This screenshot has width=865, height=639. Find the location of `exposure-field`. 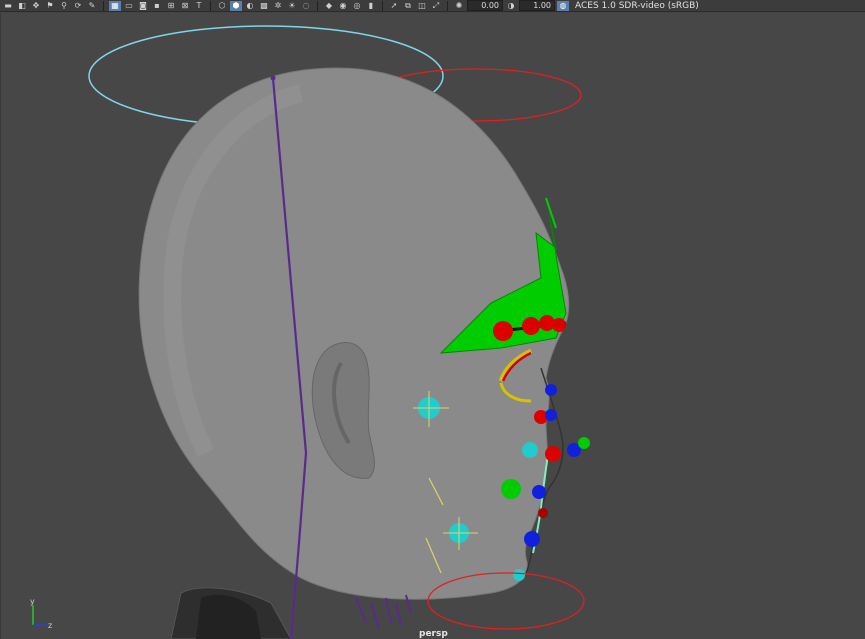

exposure-field is located at coordinates (485, 5).